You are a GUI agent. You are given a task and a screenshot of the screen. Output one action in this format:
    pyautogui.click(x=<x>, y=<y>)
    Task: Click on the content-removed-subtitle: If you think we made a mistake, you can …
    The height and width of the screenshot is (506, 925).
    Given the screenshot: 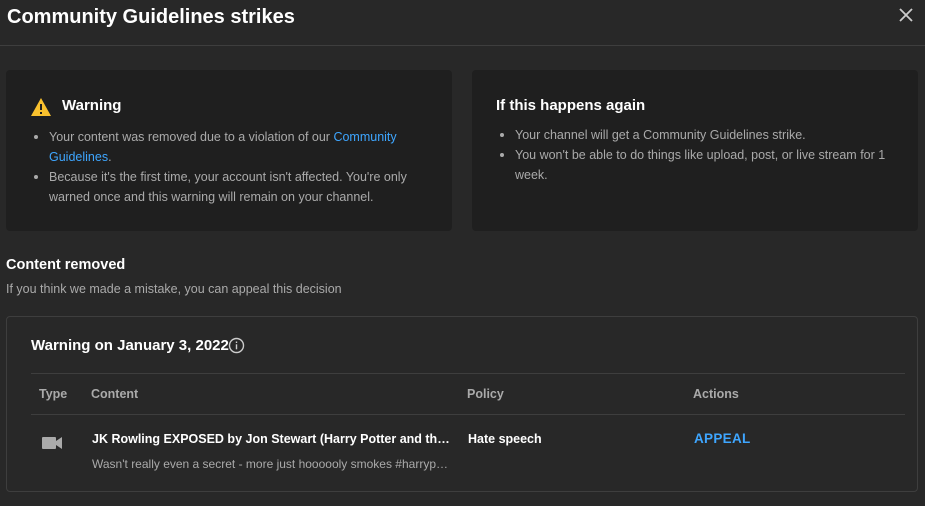 What is the action you would take?
    pyautogui.click(x=174, y=289)
    